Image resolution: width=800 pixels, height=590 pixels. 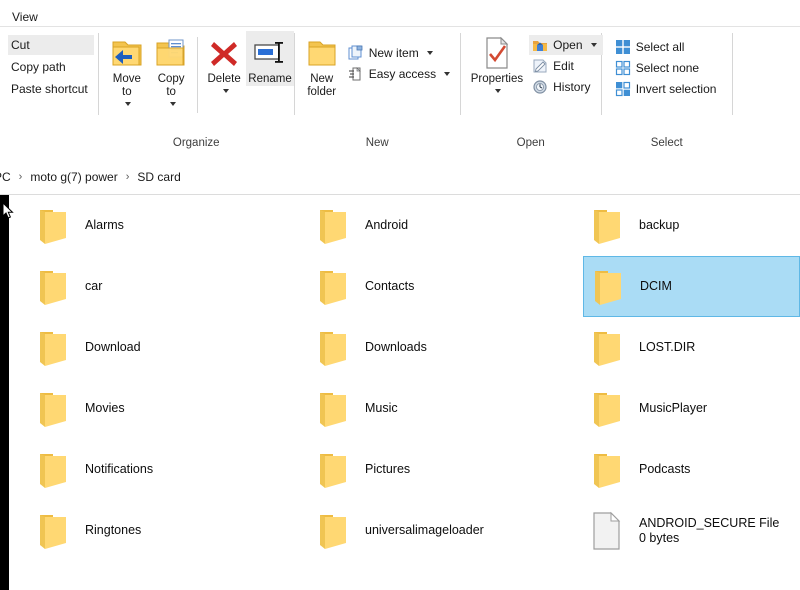 I want to click on list-item: Music, so click(x=449, y=408).